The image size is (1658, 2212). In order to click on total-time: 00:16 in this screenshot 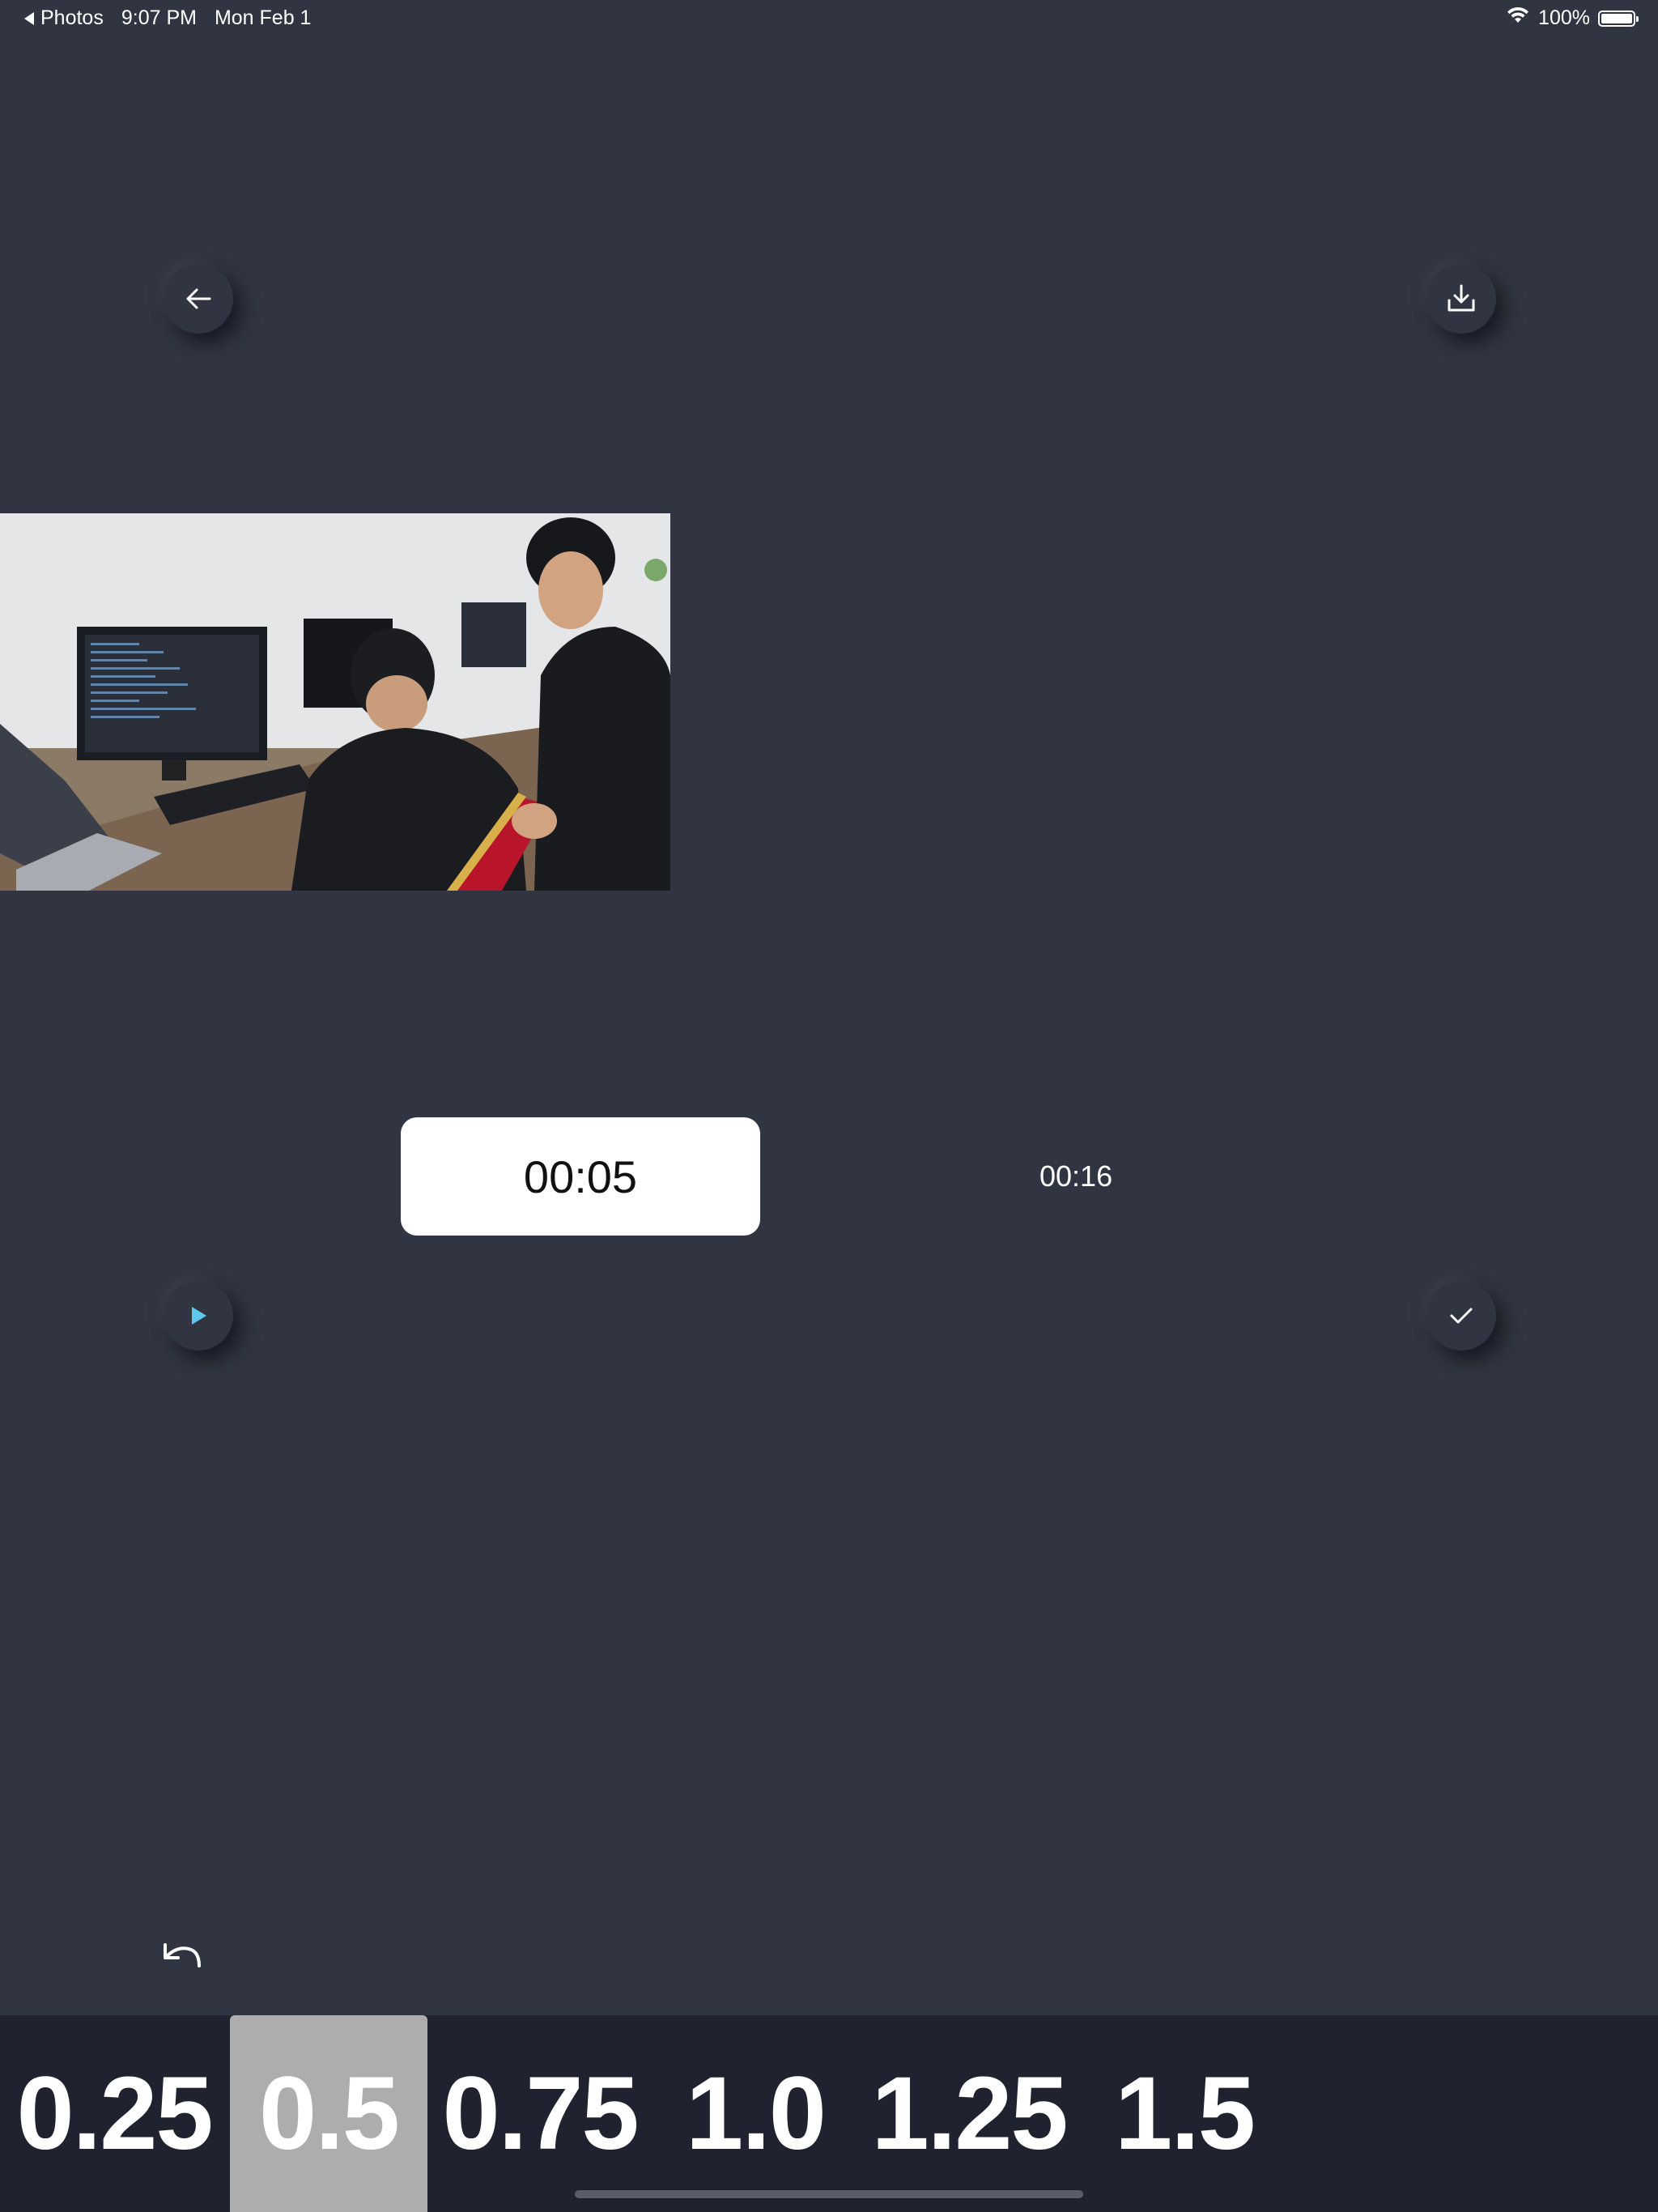, I will do `click(1076, 1176)`.